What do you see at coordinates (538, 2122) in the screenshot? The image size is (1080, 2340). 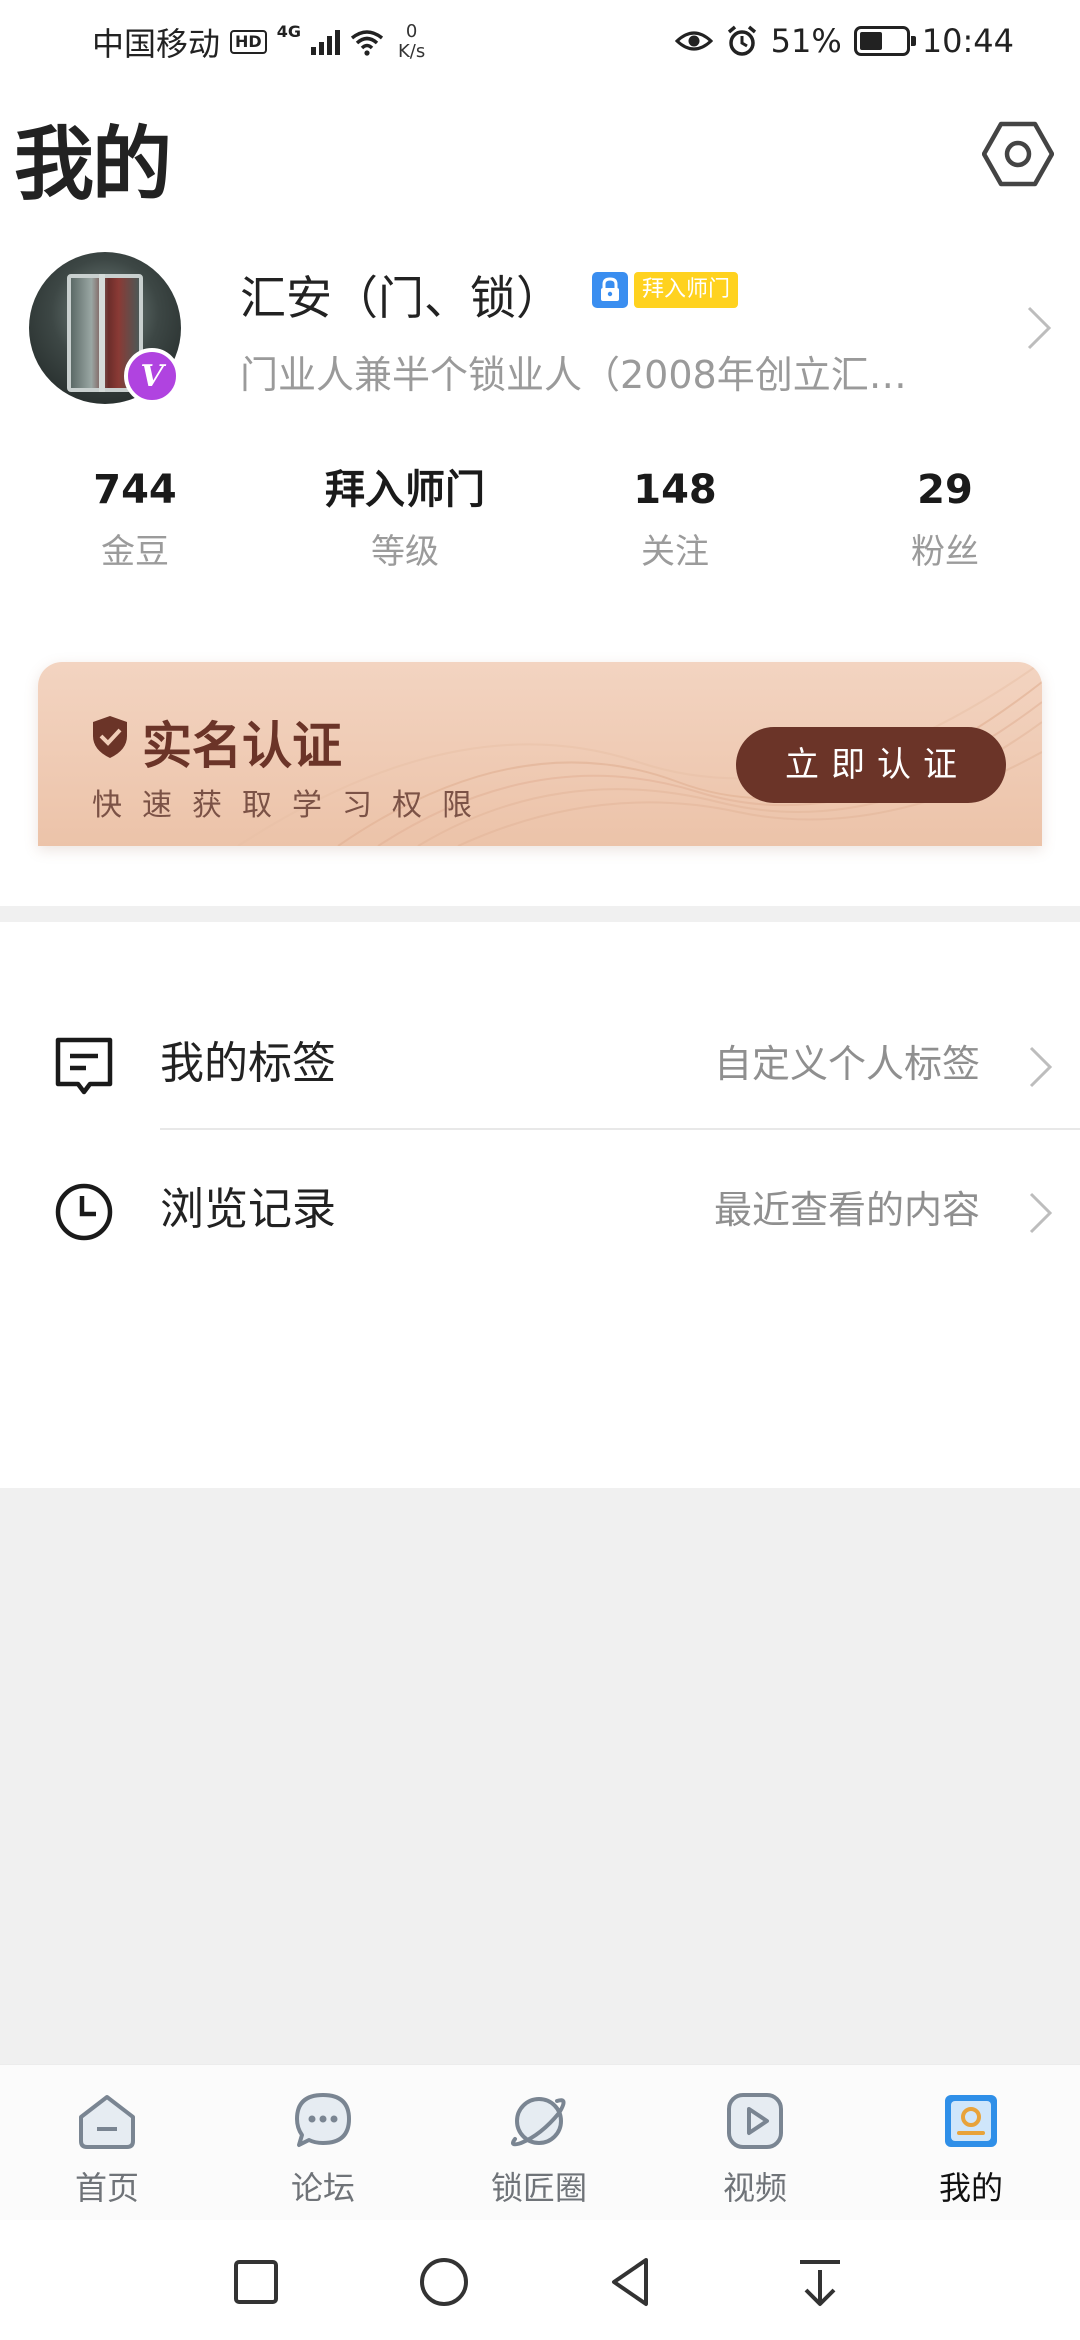 I see `planet-icon` at bounding box center [538, 2122].